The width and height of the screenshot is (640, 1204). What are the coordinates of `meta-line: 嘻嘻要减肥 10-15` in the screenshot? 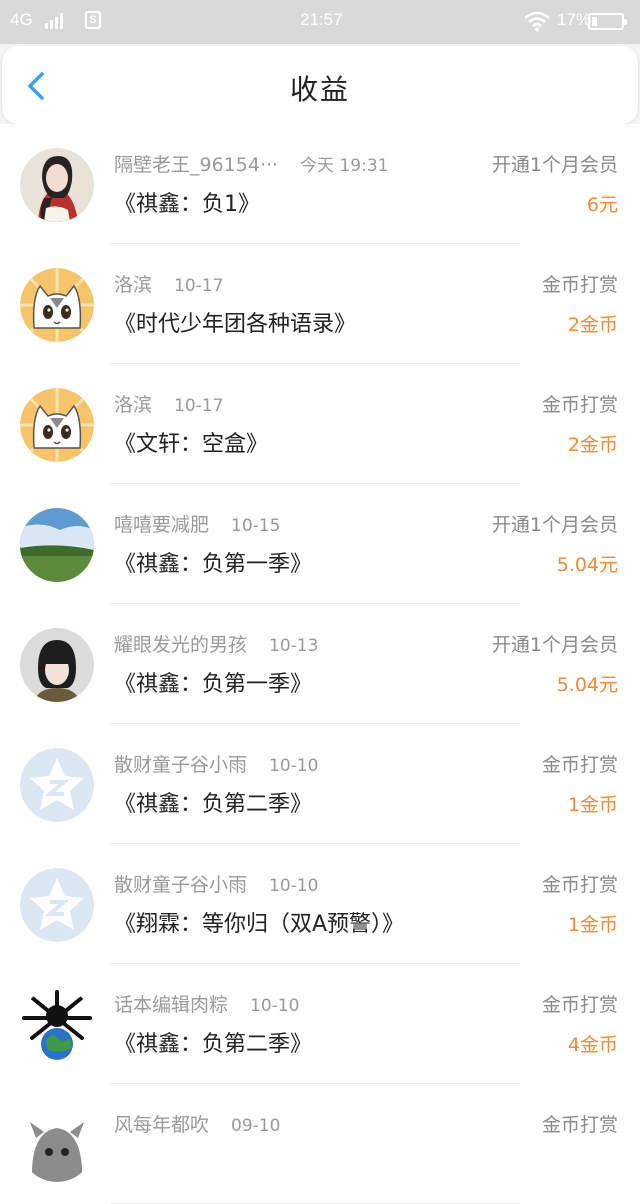 It's located at (197, 523).